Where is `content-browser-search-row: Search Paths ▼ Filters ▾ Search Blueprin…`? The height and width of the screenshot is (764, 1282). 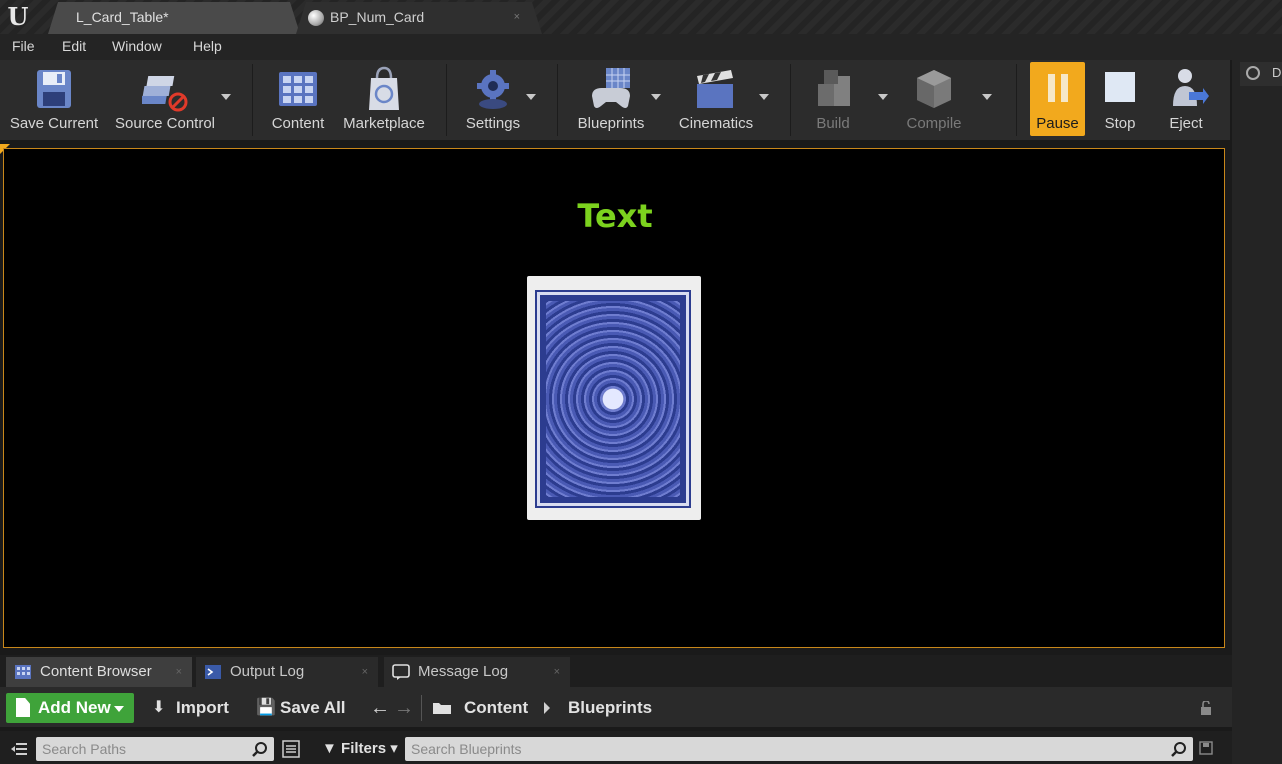
content-browser-search-row: Search Paths ▼ Filters ▾ Search Blueprin… is located at coordinates (616, 747).